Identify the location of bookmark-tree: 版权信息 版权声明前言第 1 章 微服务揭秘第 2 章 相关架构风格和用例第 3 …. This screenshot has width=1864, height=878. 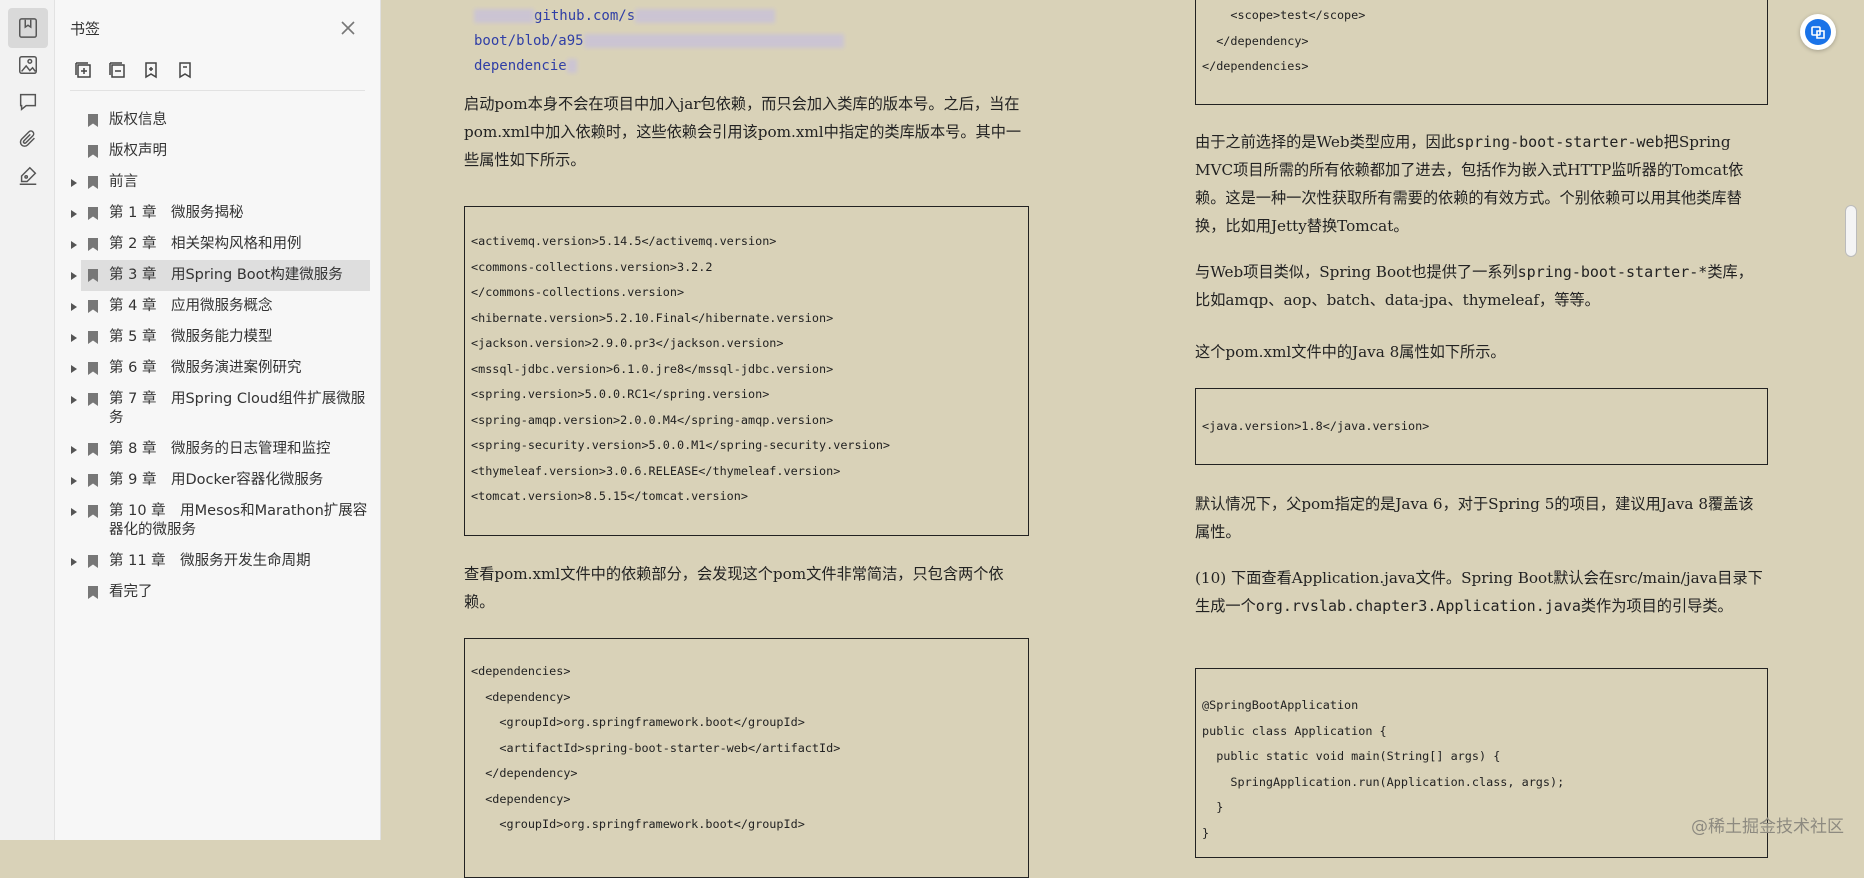
(217, 356).